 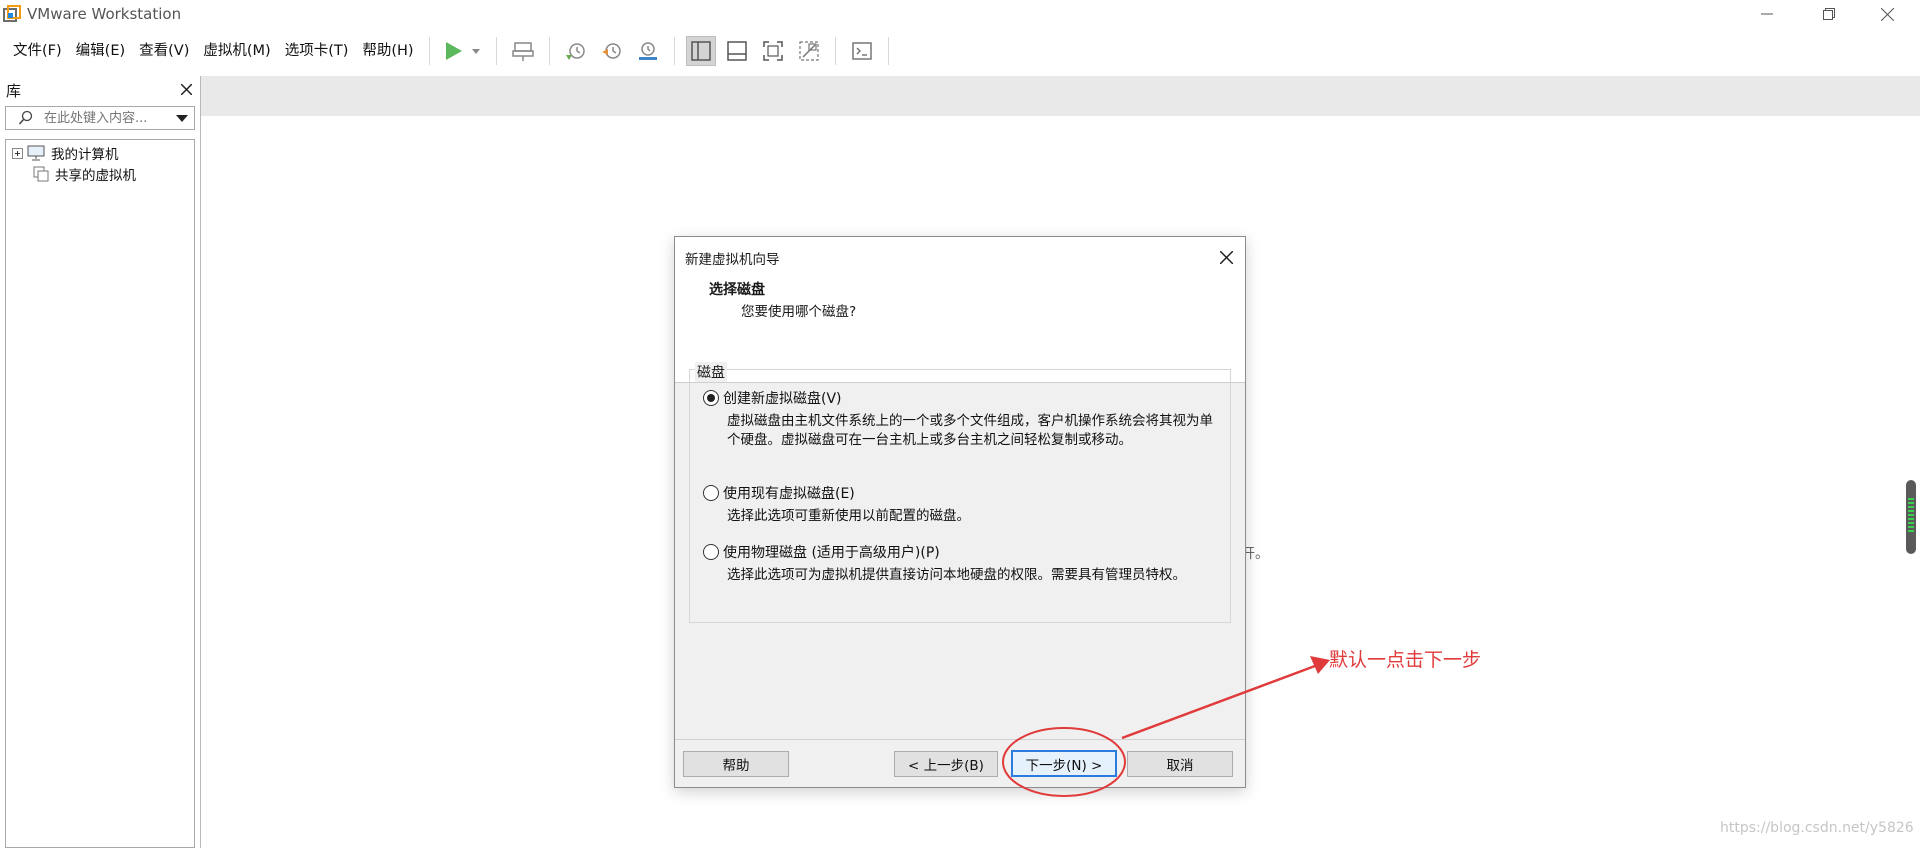 I want to click on disk-group-label: 磁盘, so click(x=711, y=372).